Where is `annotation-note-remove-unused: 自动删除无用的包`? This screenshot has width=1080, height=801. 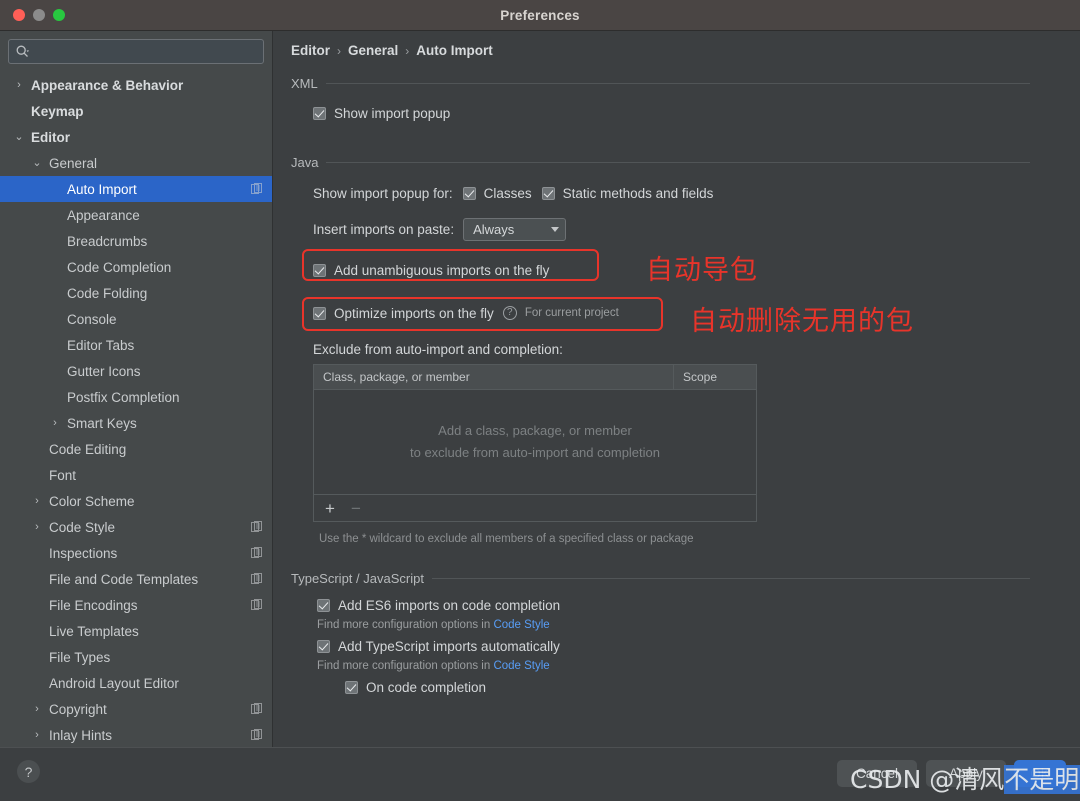 annotation-note-remove-unused: 自动删除无用的包 is located at coordinates (802, 321).